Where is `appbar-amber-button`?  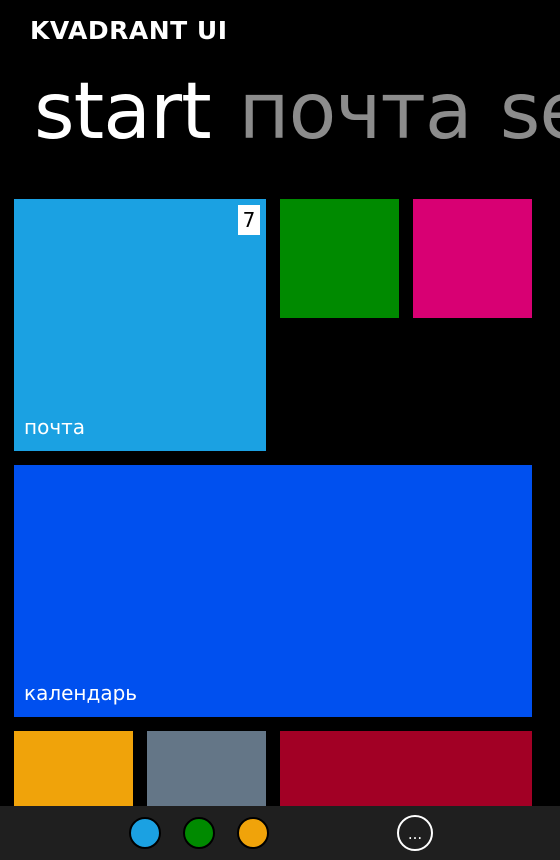 appbar-amber-button is located at coordinates (253, 833).